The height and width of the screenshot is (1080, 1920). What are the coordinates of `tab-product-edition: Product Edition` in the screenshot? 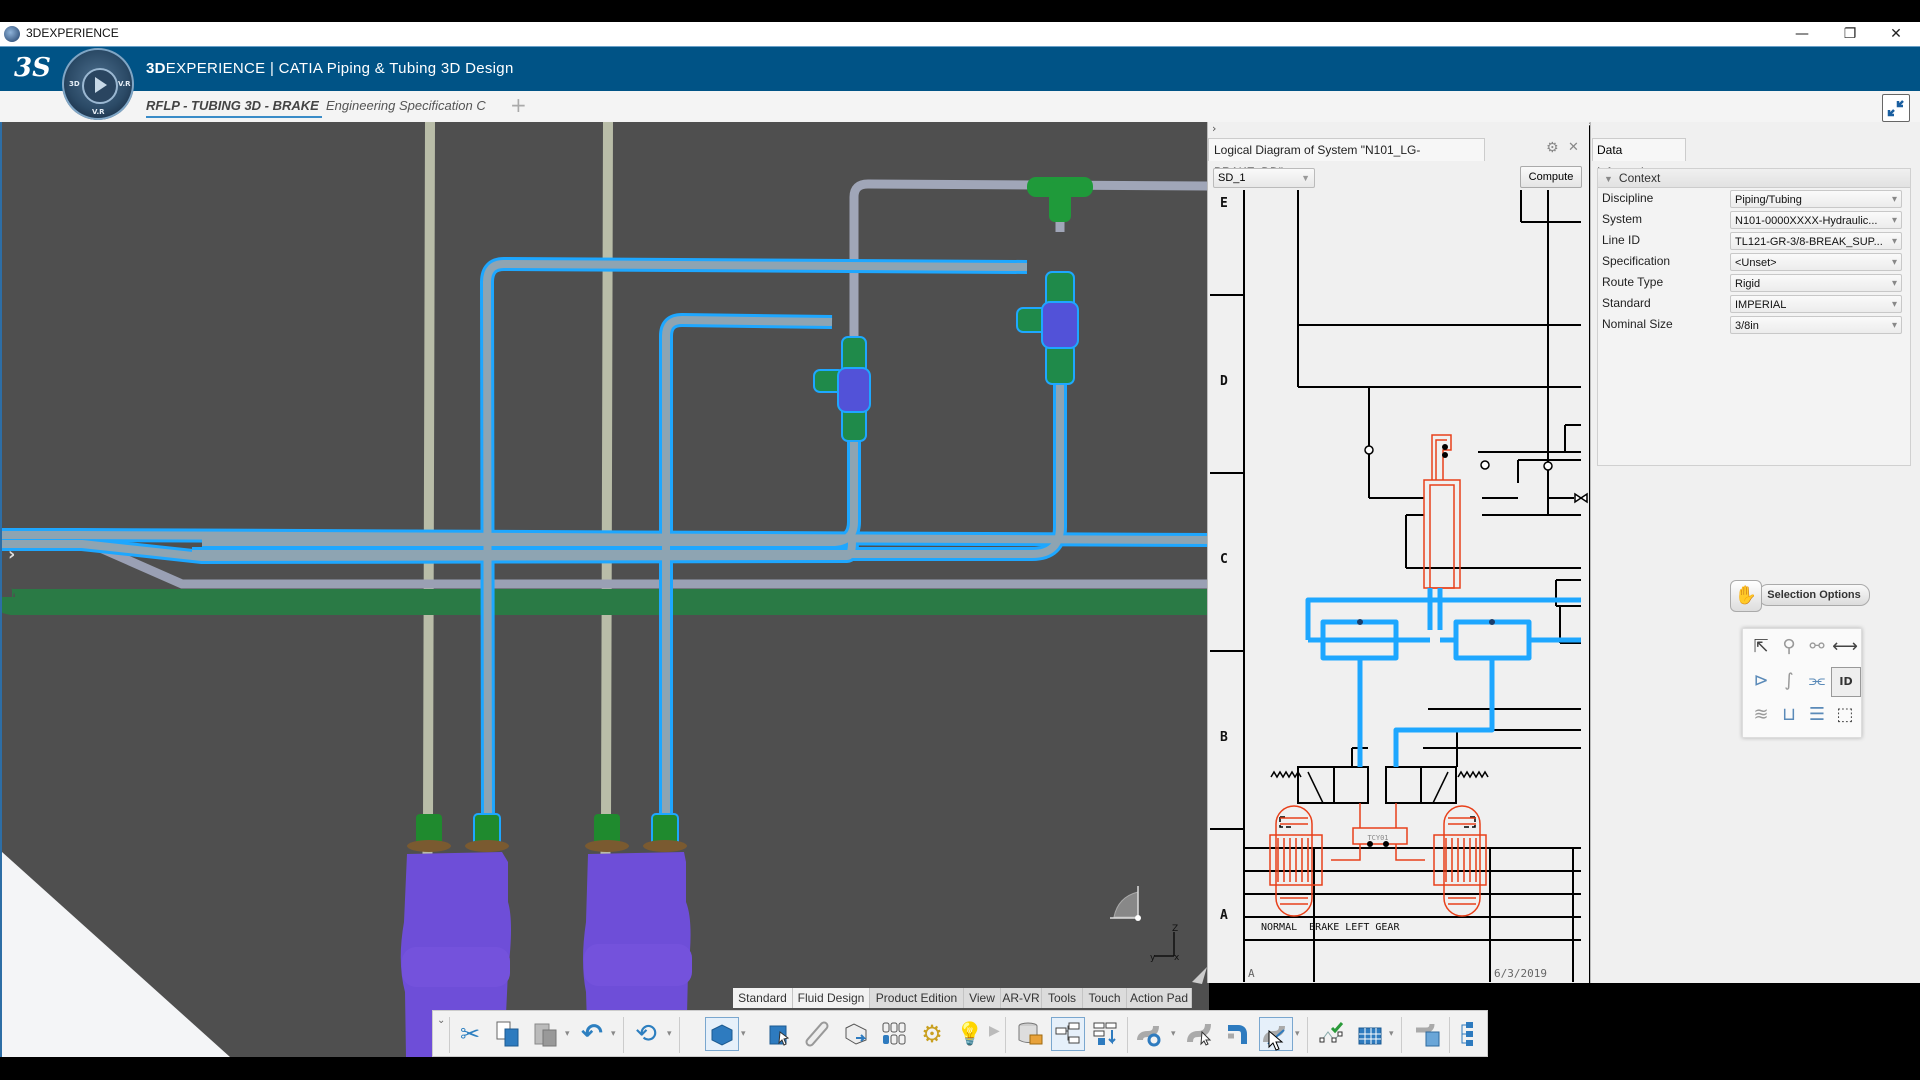 It's located at (917, 998).